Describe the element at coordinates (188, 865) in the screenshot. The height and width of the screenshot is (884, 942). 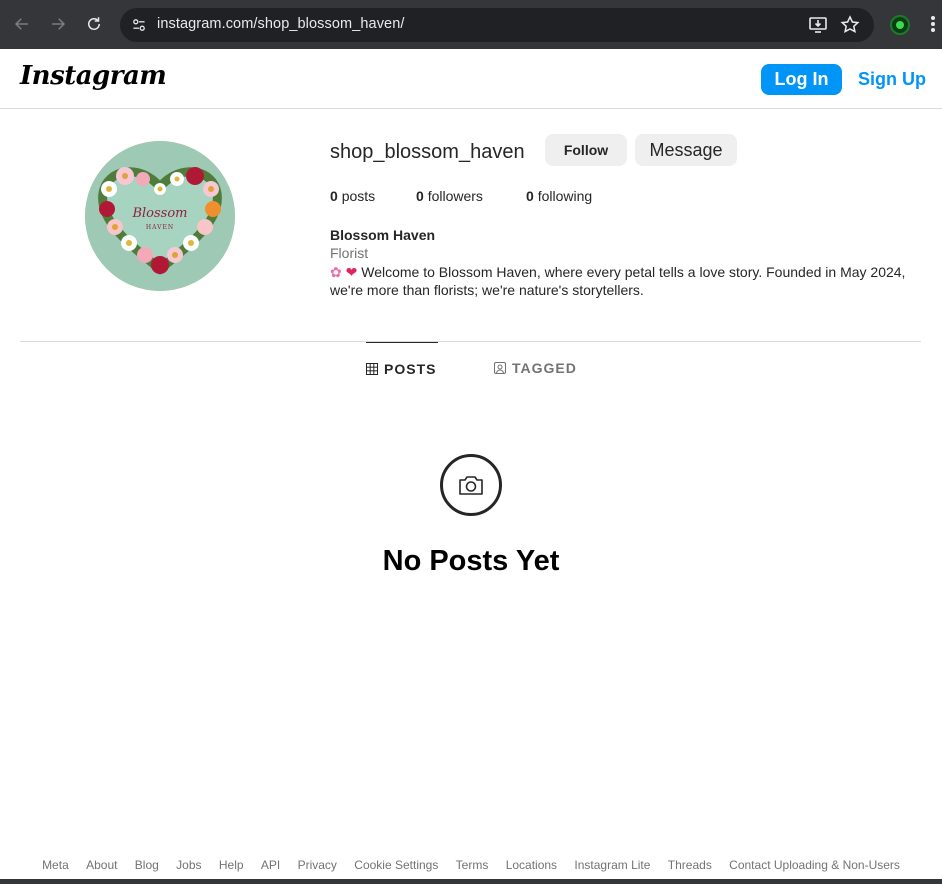
I see `footer-link-jobs: Jobs` at that location.